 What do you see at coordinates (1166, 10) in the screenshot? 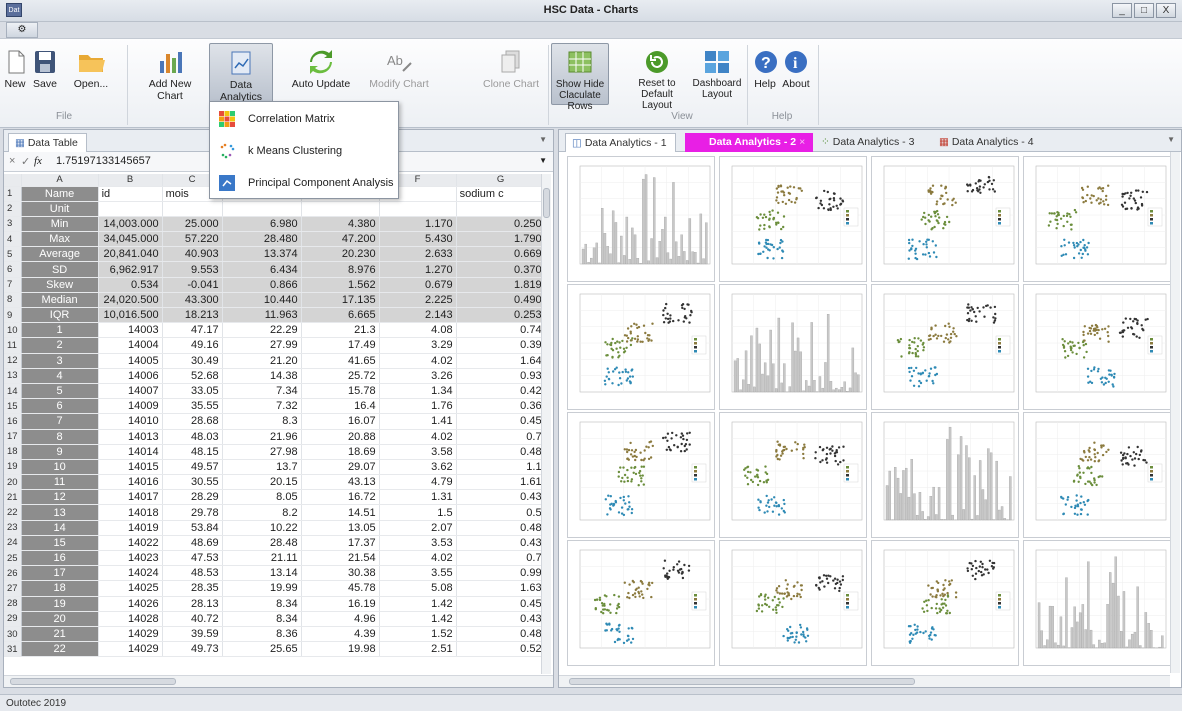
I see `close-button: X` at bounding box center [1166, 10].